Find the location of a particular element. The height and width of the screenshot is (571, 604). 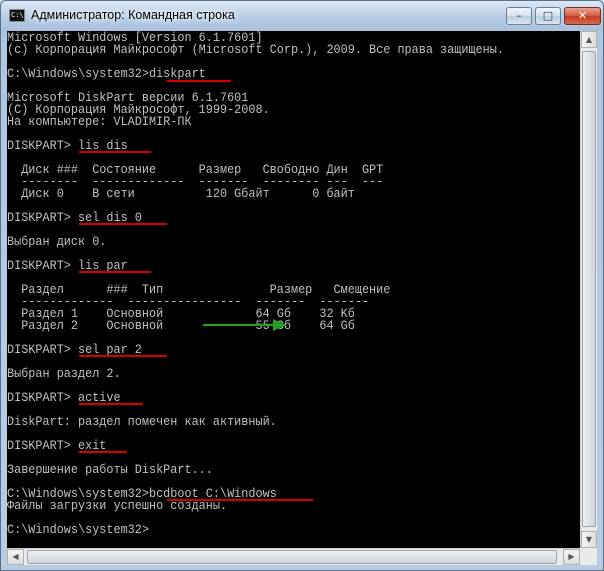

console-line: Диск 0 В сети 120 Gбайт 0 байт is located at coordinates (181, 193).